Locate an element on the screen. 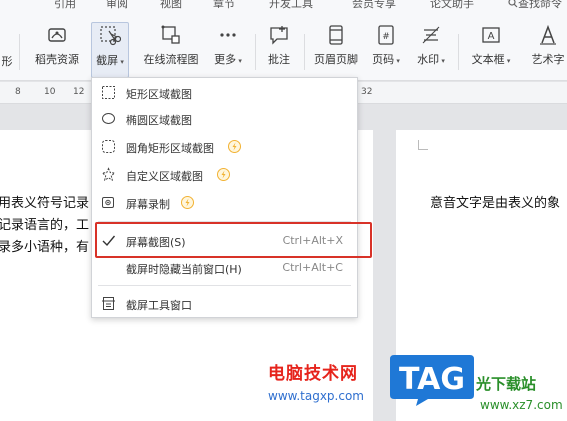  menu-item-screenshot-toolbar: 截屏工具窗口 is located at coordinates (224, 304).